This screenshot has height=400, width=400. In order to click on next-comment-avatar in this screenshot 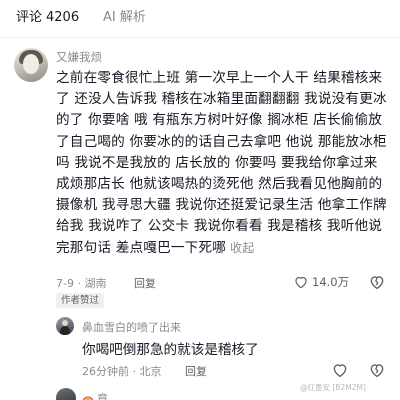, I will do `click(66, 394)`.